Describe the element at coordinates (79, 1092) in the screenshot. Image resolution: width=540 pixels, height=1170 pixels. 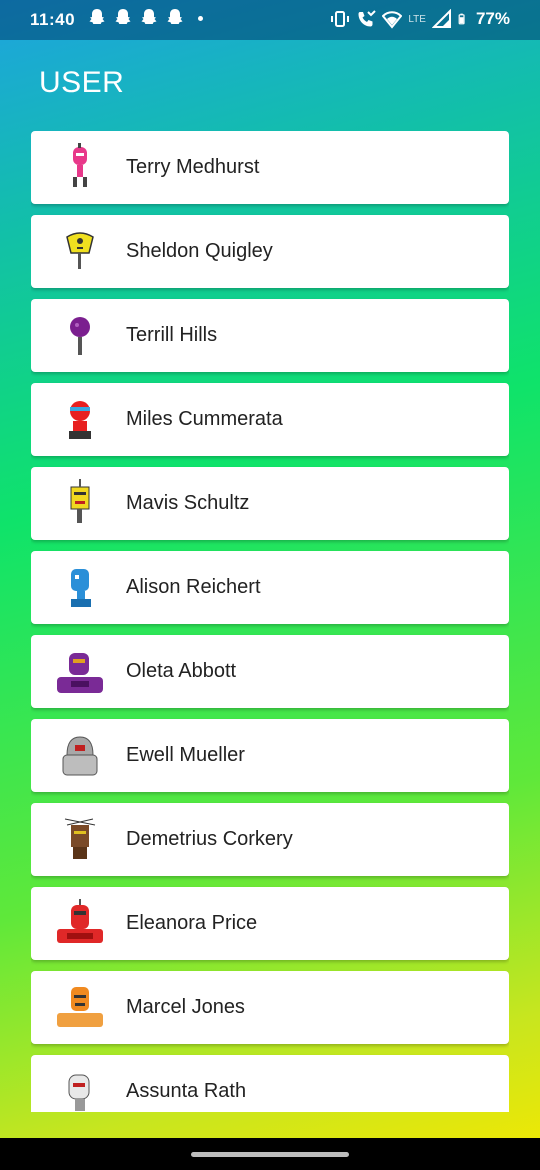
I see `white-robot-avatar` at that location.